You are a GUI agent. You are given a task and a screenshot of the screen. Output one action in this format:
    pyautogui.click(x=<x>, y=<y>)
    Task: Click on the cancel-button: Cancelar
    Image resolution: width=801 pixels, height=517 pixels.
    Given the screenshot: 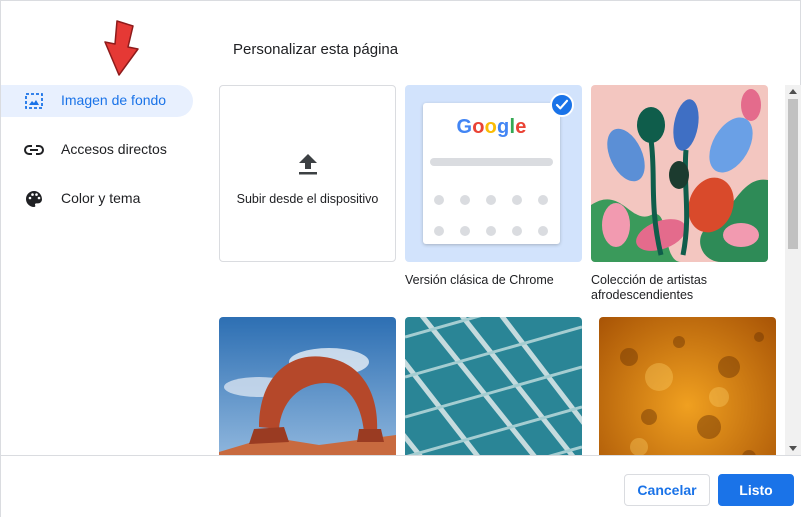 What is the action you would take?
    pyautogui.click(x=667, y=490)
    